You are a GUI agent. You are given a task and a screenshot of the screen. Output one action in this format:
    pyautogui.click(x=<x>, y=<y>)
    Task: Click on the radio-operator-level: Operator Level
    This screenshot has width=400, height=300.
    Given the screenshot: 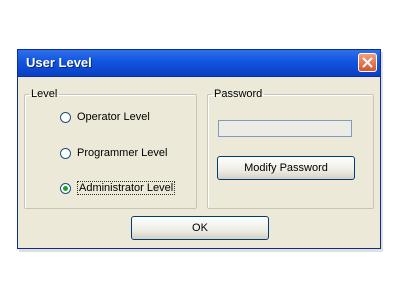 What is the action you would take?
    pyautogui.click(x=105, y=117)
    